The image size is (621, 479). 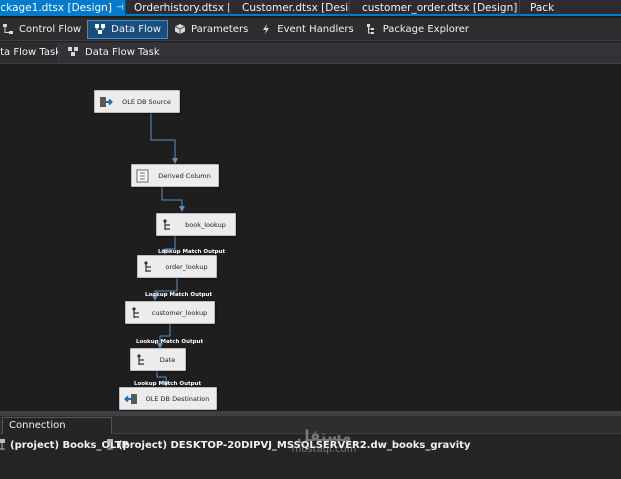 I want to click on connection-managers-tab: Connection Managers, so click(x=57, y=431).